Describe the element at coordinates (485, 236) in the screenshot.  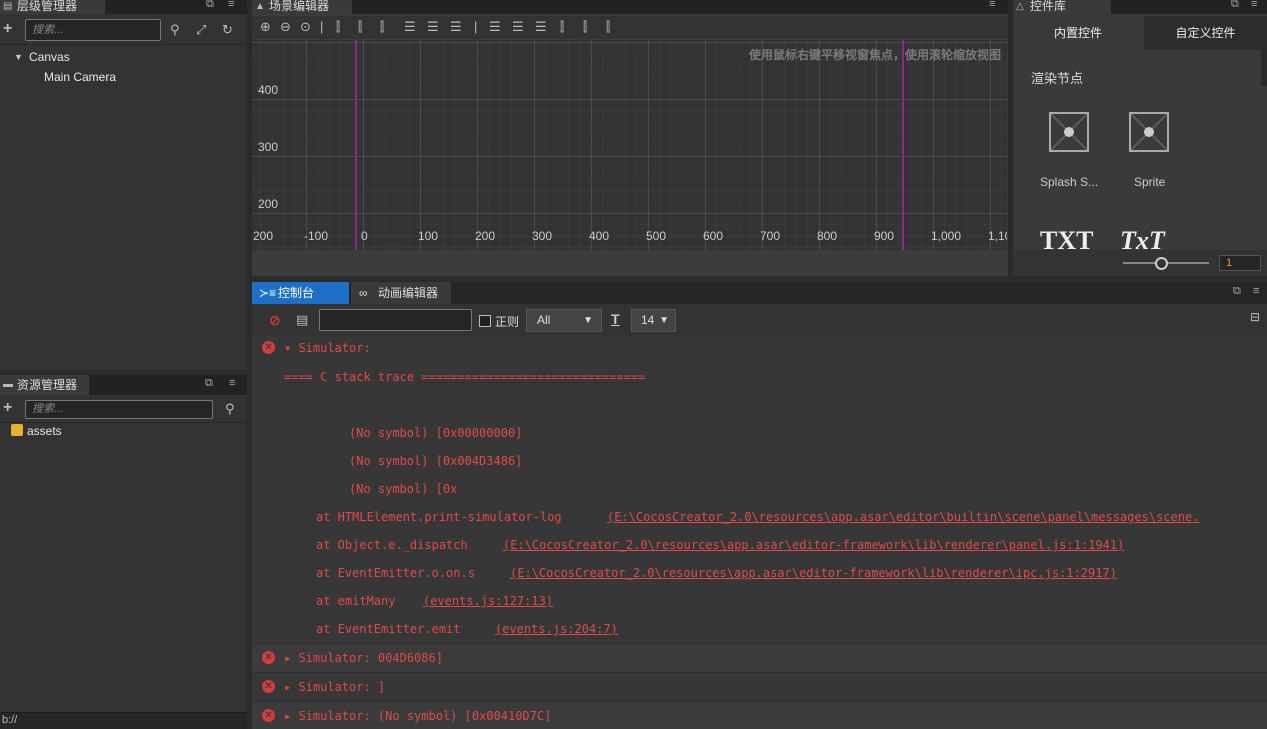
I see `x-label: 200` at that location.